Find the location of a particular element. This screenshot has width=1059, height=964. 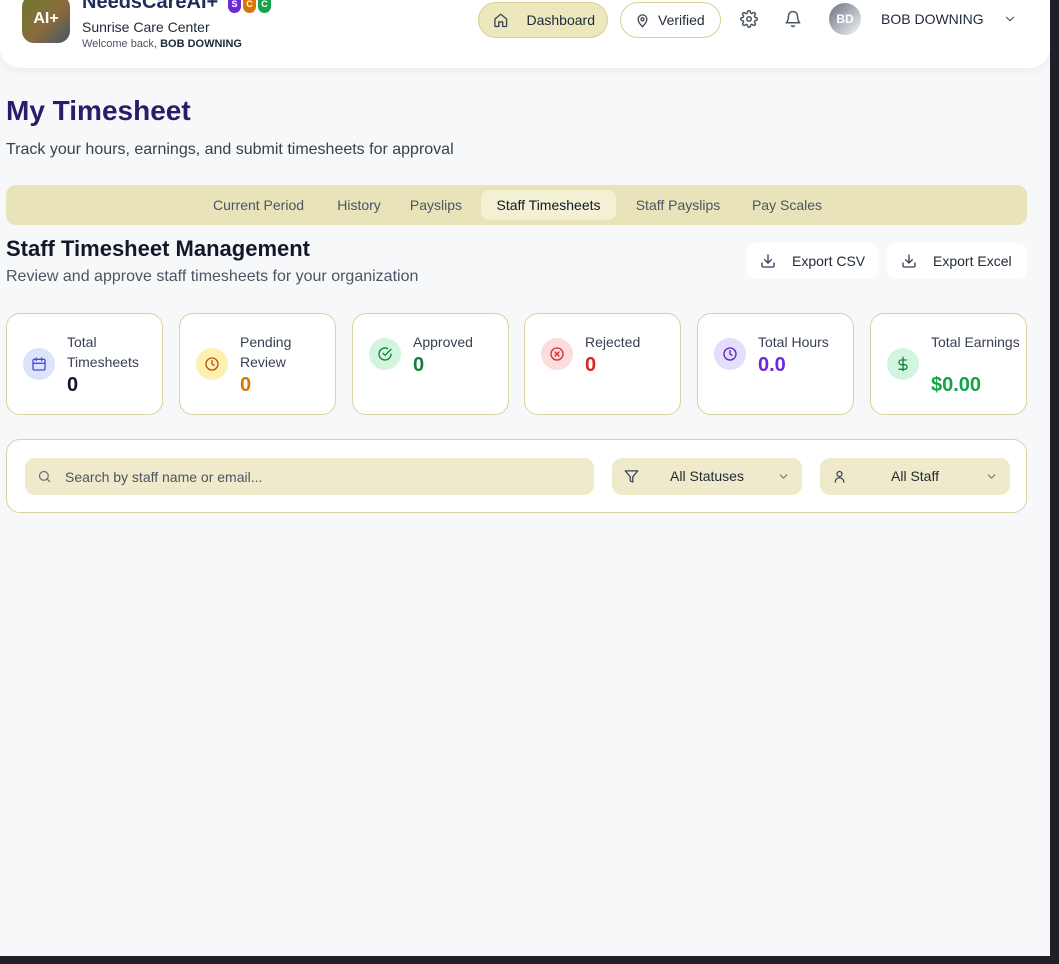

section-title: Staff Timesheet Management is located at coordinates (158, 248).